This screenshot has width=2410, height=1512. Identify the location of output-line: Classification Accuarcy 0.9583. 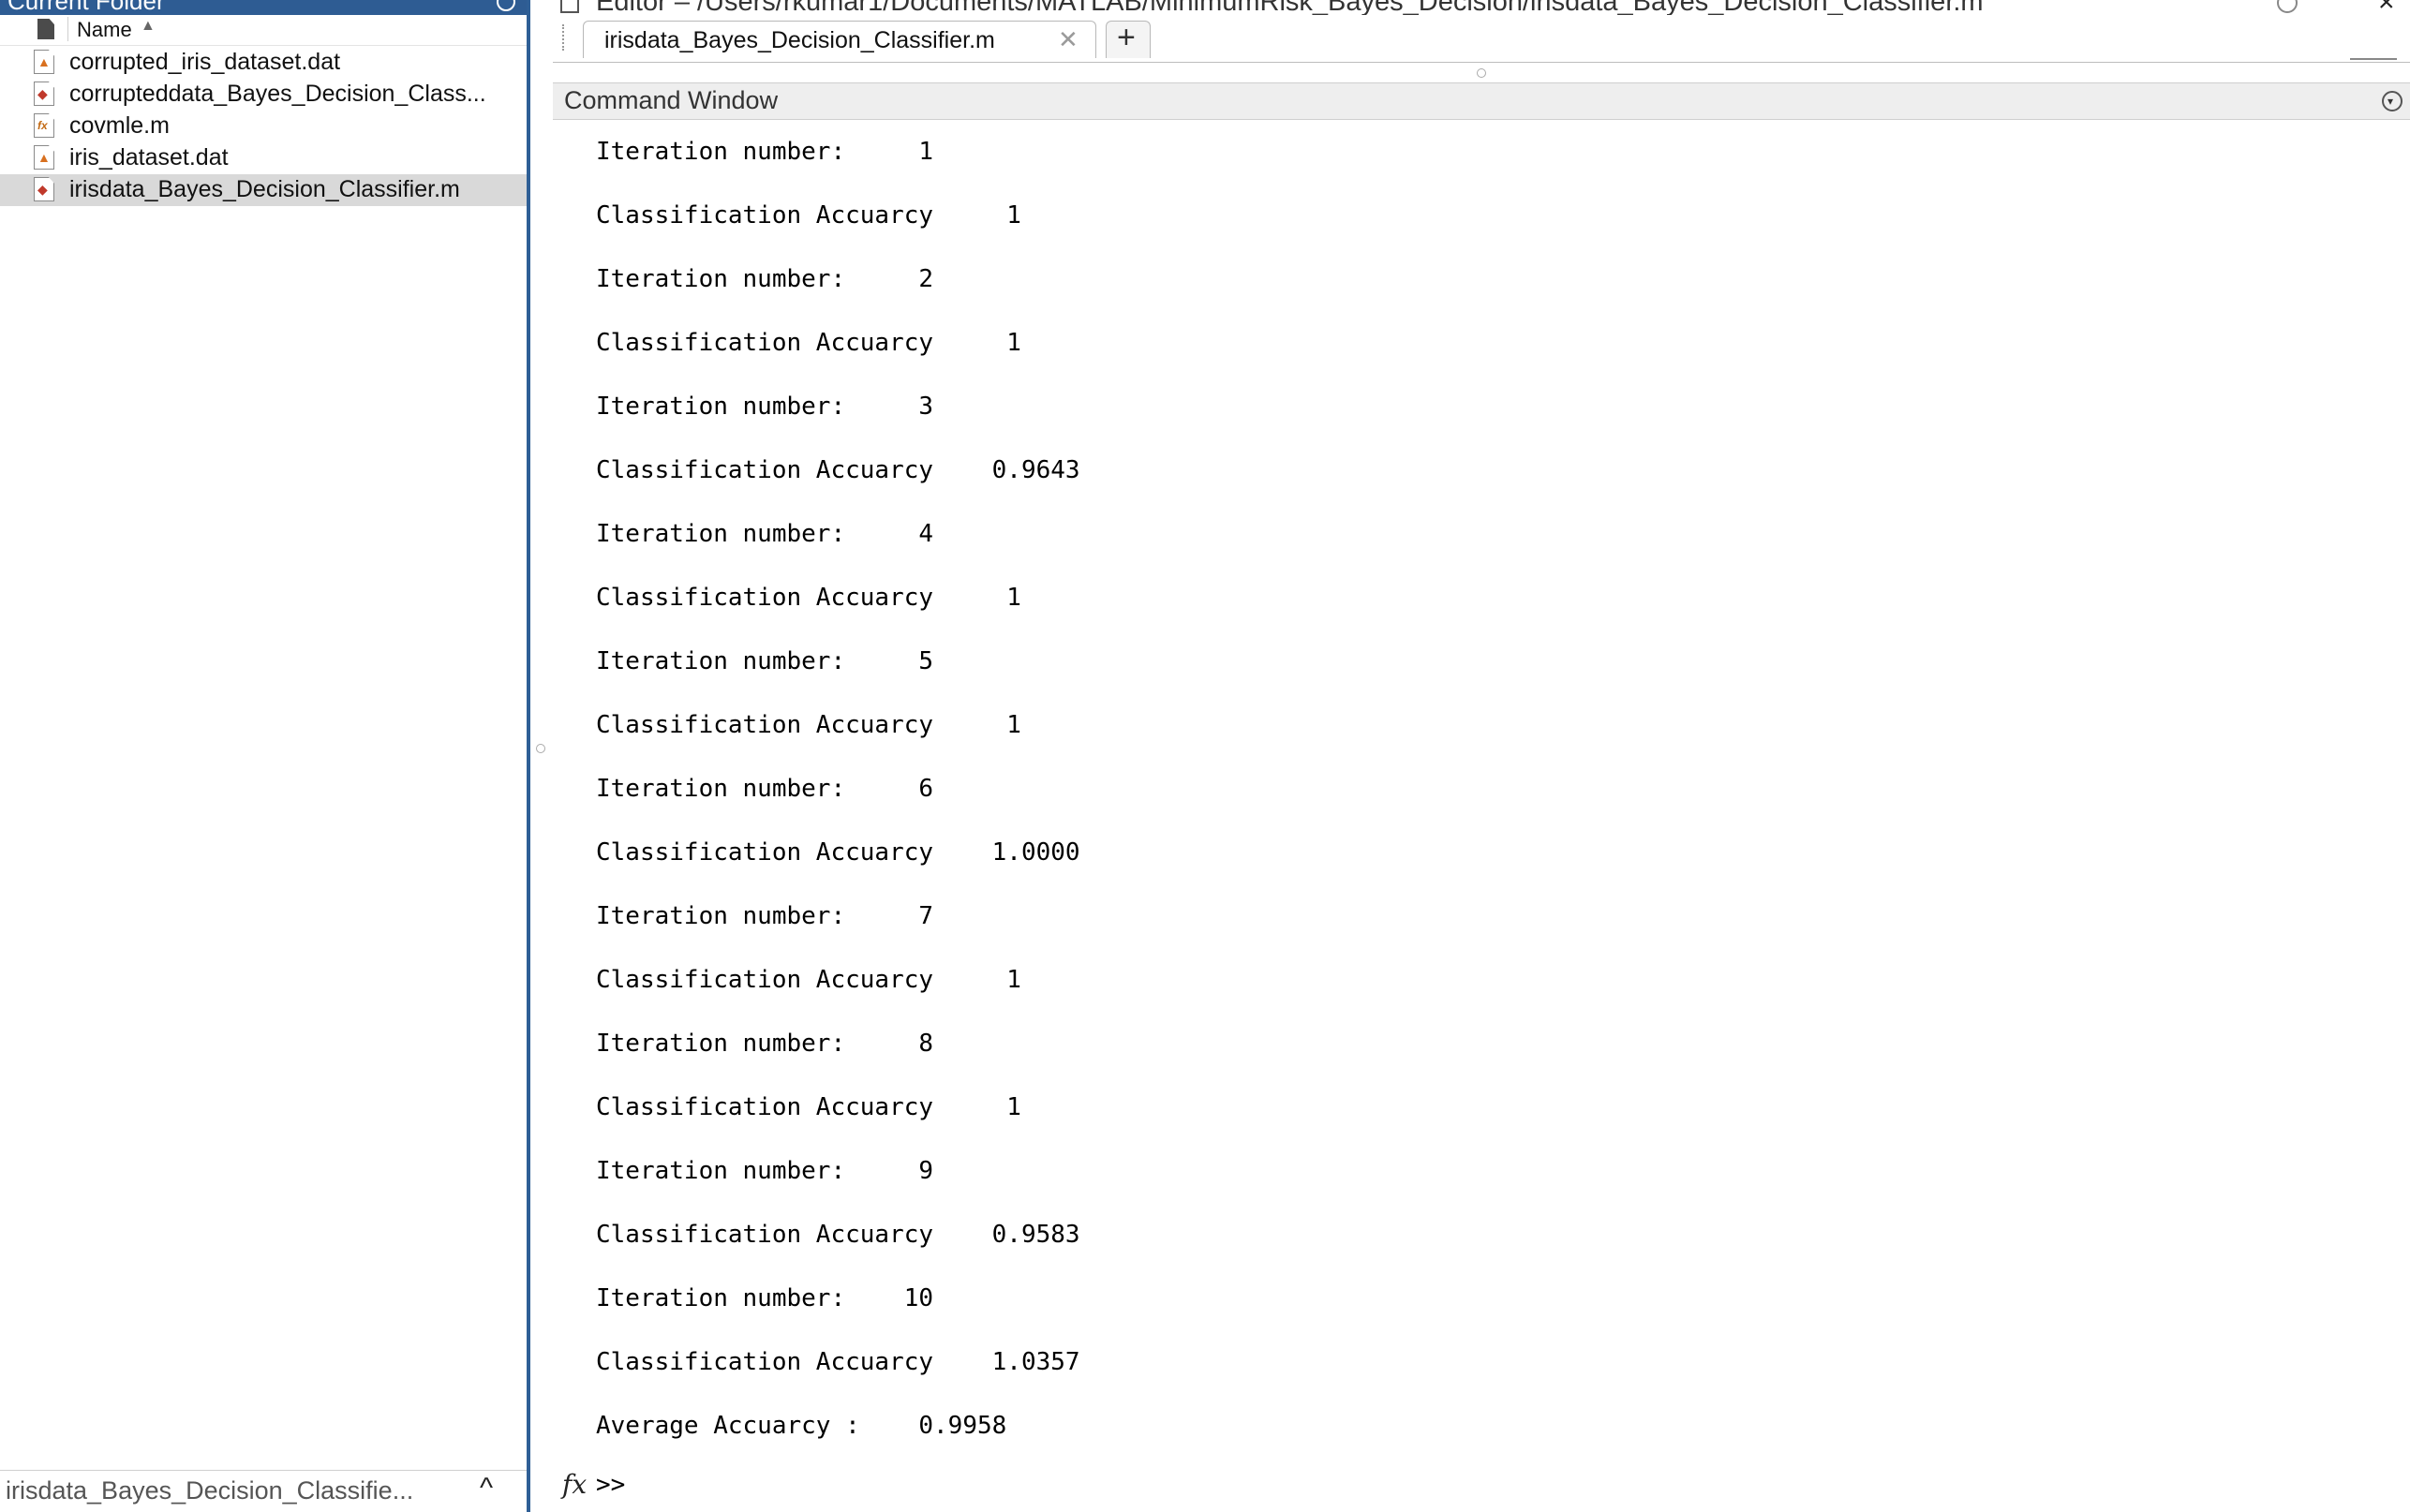
(838, 1235).